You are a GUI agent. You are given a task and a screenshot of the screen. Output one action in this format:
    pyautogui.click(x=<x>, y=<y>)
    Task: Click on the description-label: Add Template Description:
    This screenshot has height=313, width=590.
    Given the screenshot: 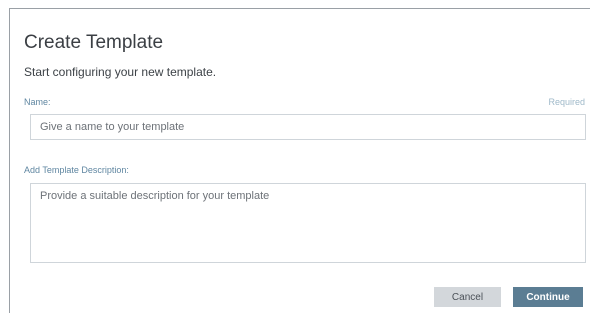 What is the action you would take?
    pyautogui.click(x=76, y=170)
    